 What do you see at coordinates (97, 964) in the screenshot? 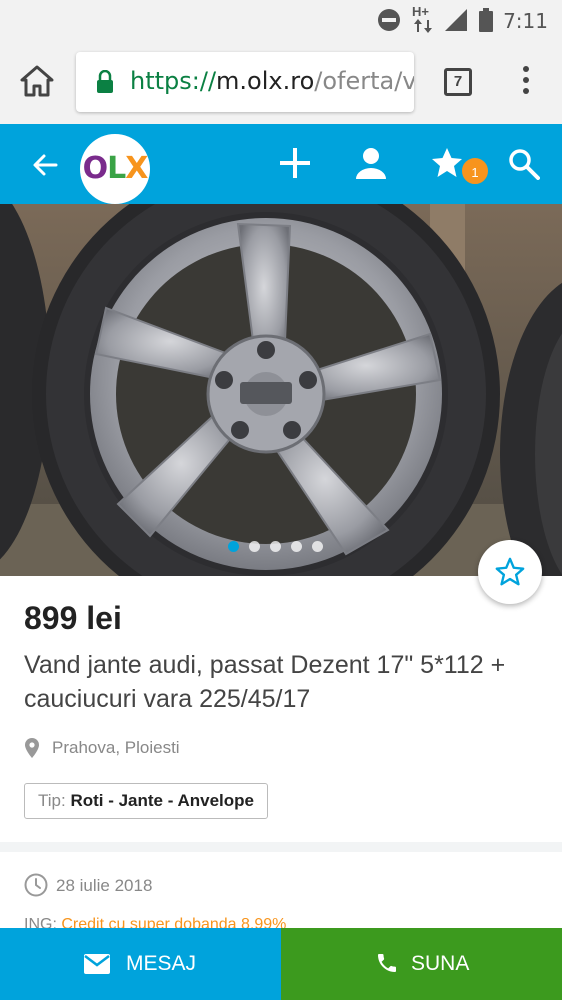
I see `envelope-icon` at bounding box center [97, 964].